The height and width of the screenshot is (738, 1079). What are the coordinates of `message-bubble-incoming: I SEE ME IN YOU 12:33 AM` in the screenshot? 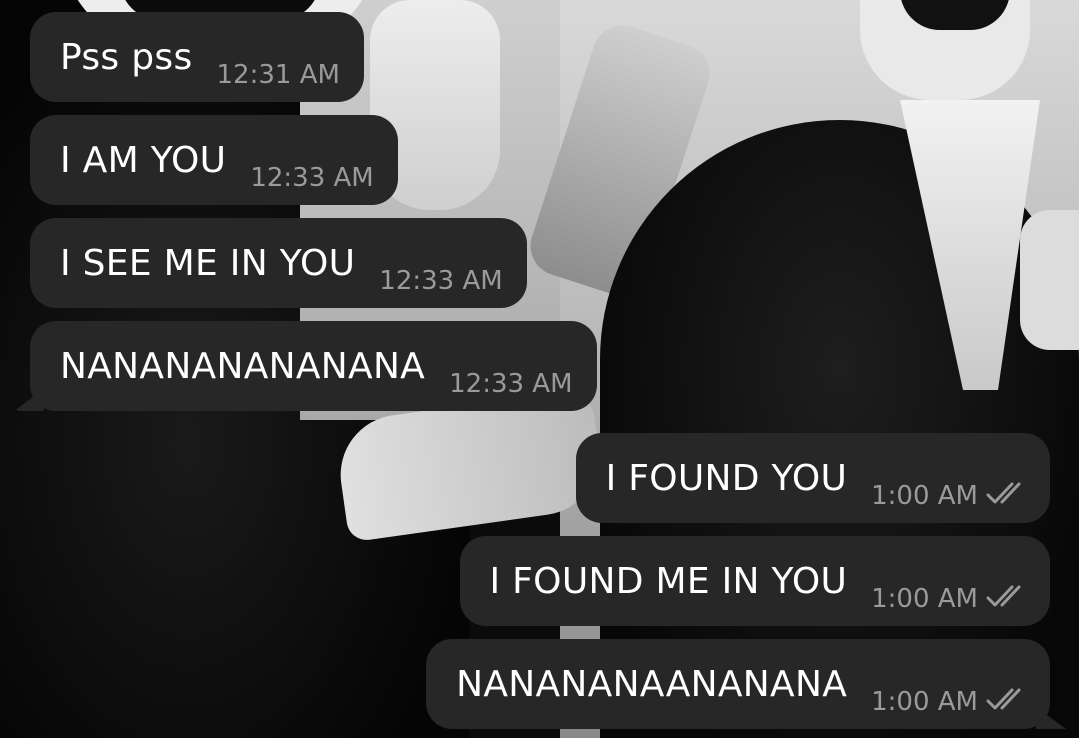 It's located at (278, 263).